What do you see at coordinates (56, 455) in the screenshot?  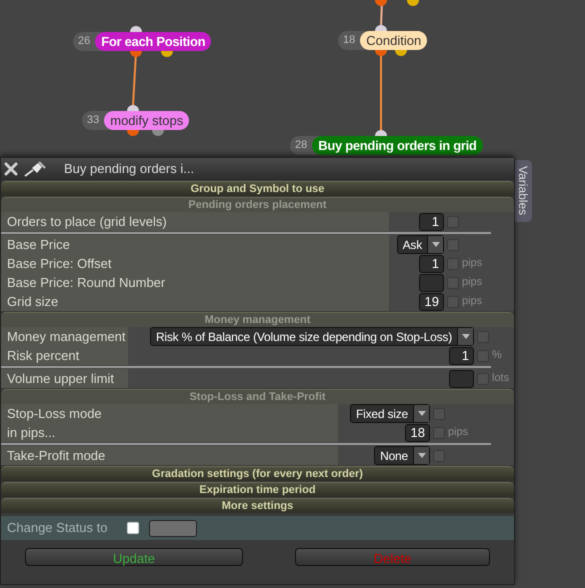 I see `field-label: Take-Profit mode` at bounding box center [56, 455].